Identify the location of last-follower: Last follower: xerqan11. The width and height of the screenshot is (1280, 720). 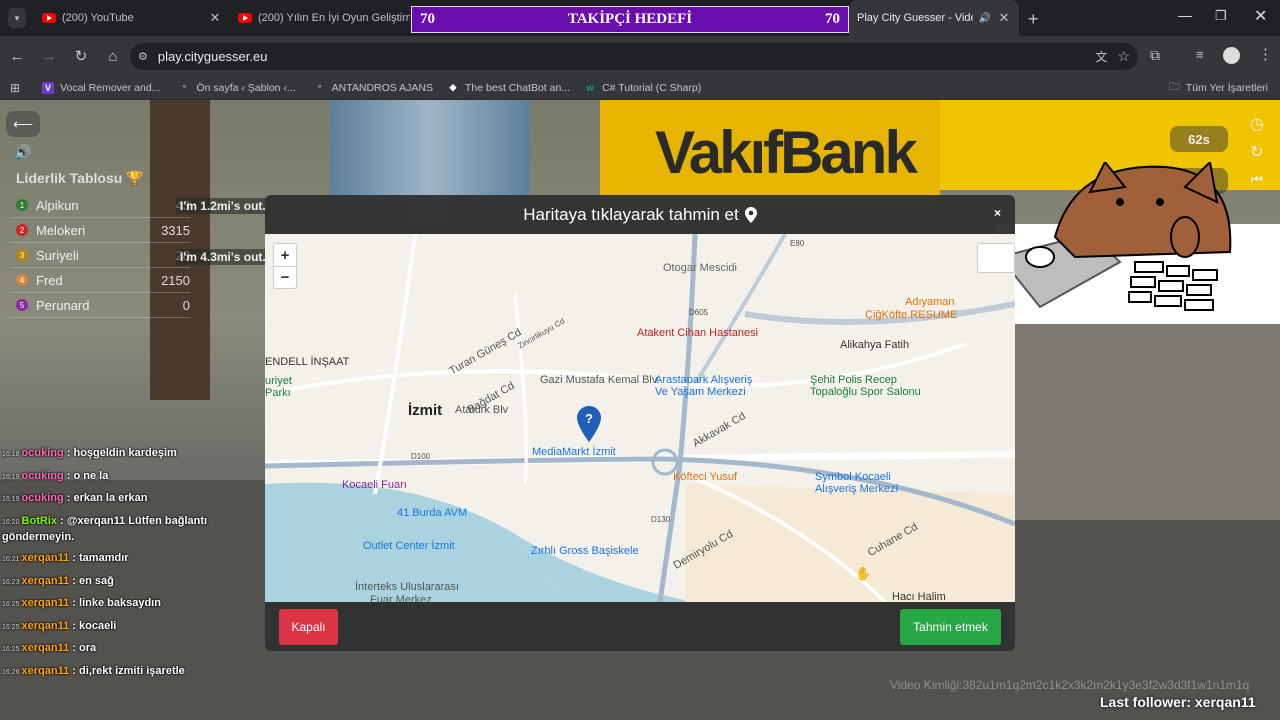
(1178, 702).